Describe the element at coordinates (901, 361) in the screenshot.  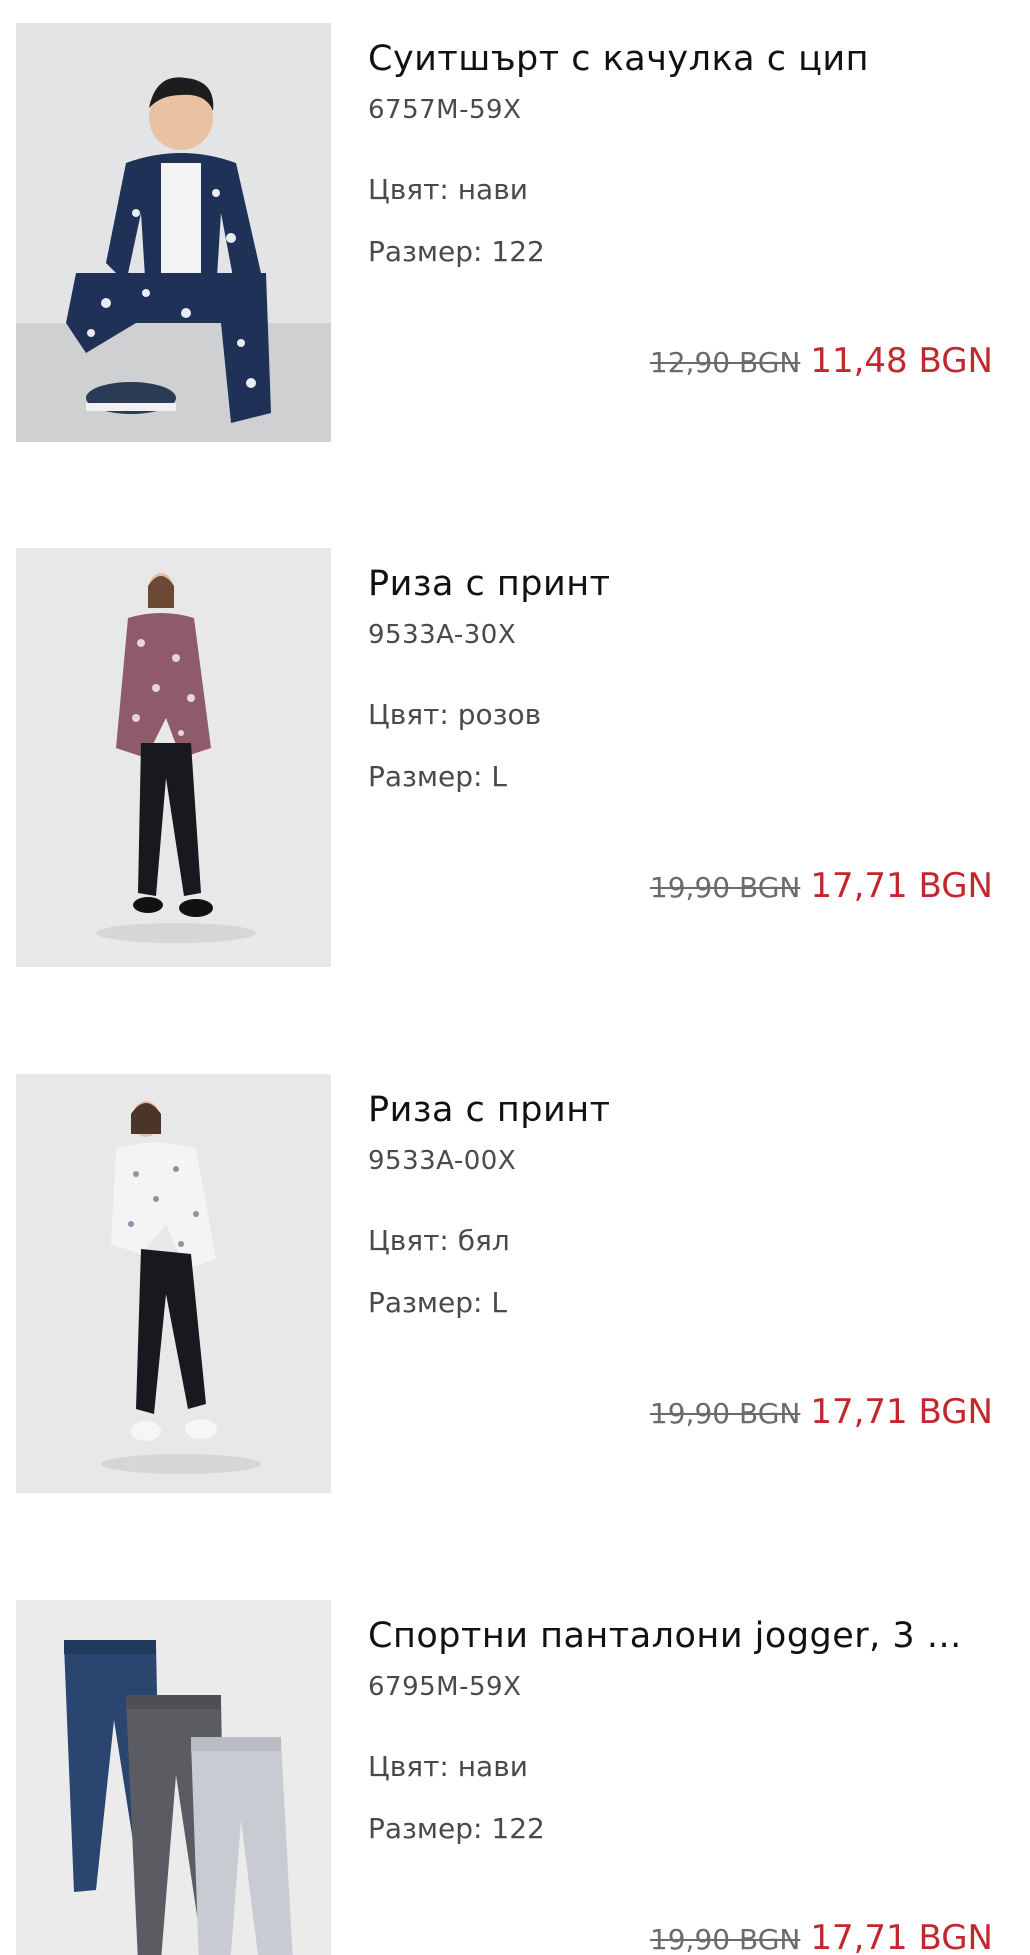
I see `sale-price: 11,48 BGN` at that location.